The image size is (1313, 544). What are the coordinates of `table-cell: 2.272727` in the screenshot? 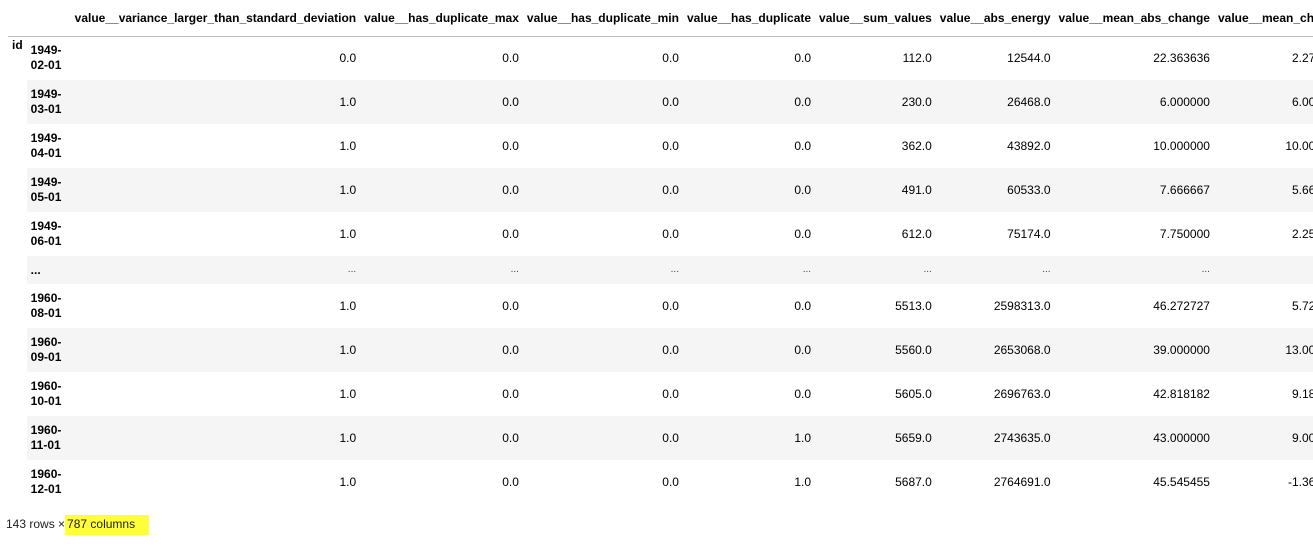 It's located at (1302, 58).